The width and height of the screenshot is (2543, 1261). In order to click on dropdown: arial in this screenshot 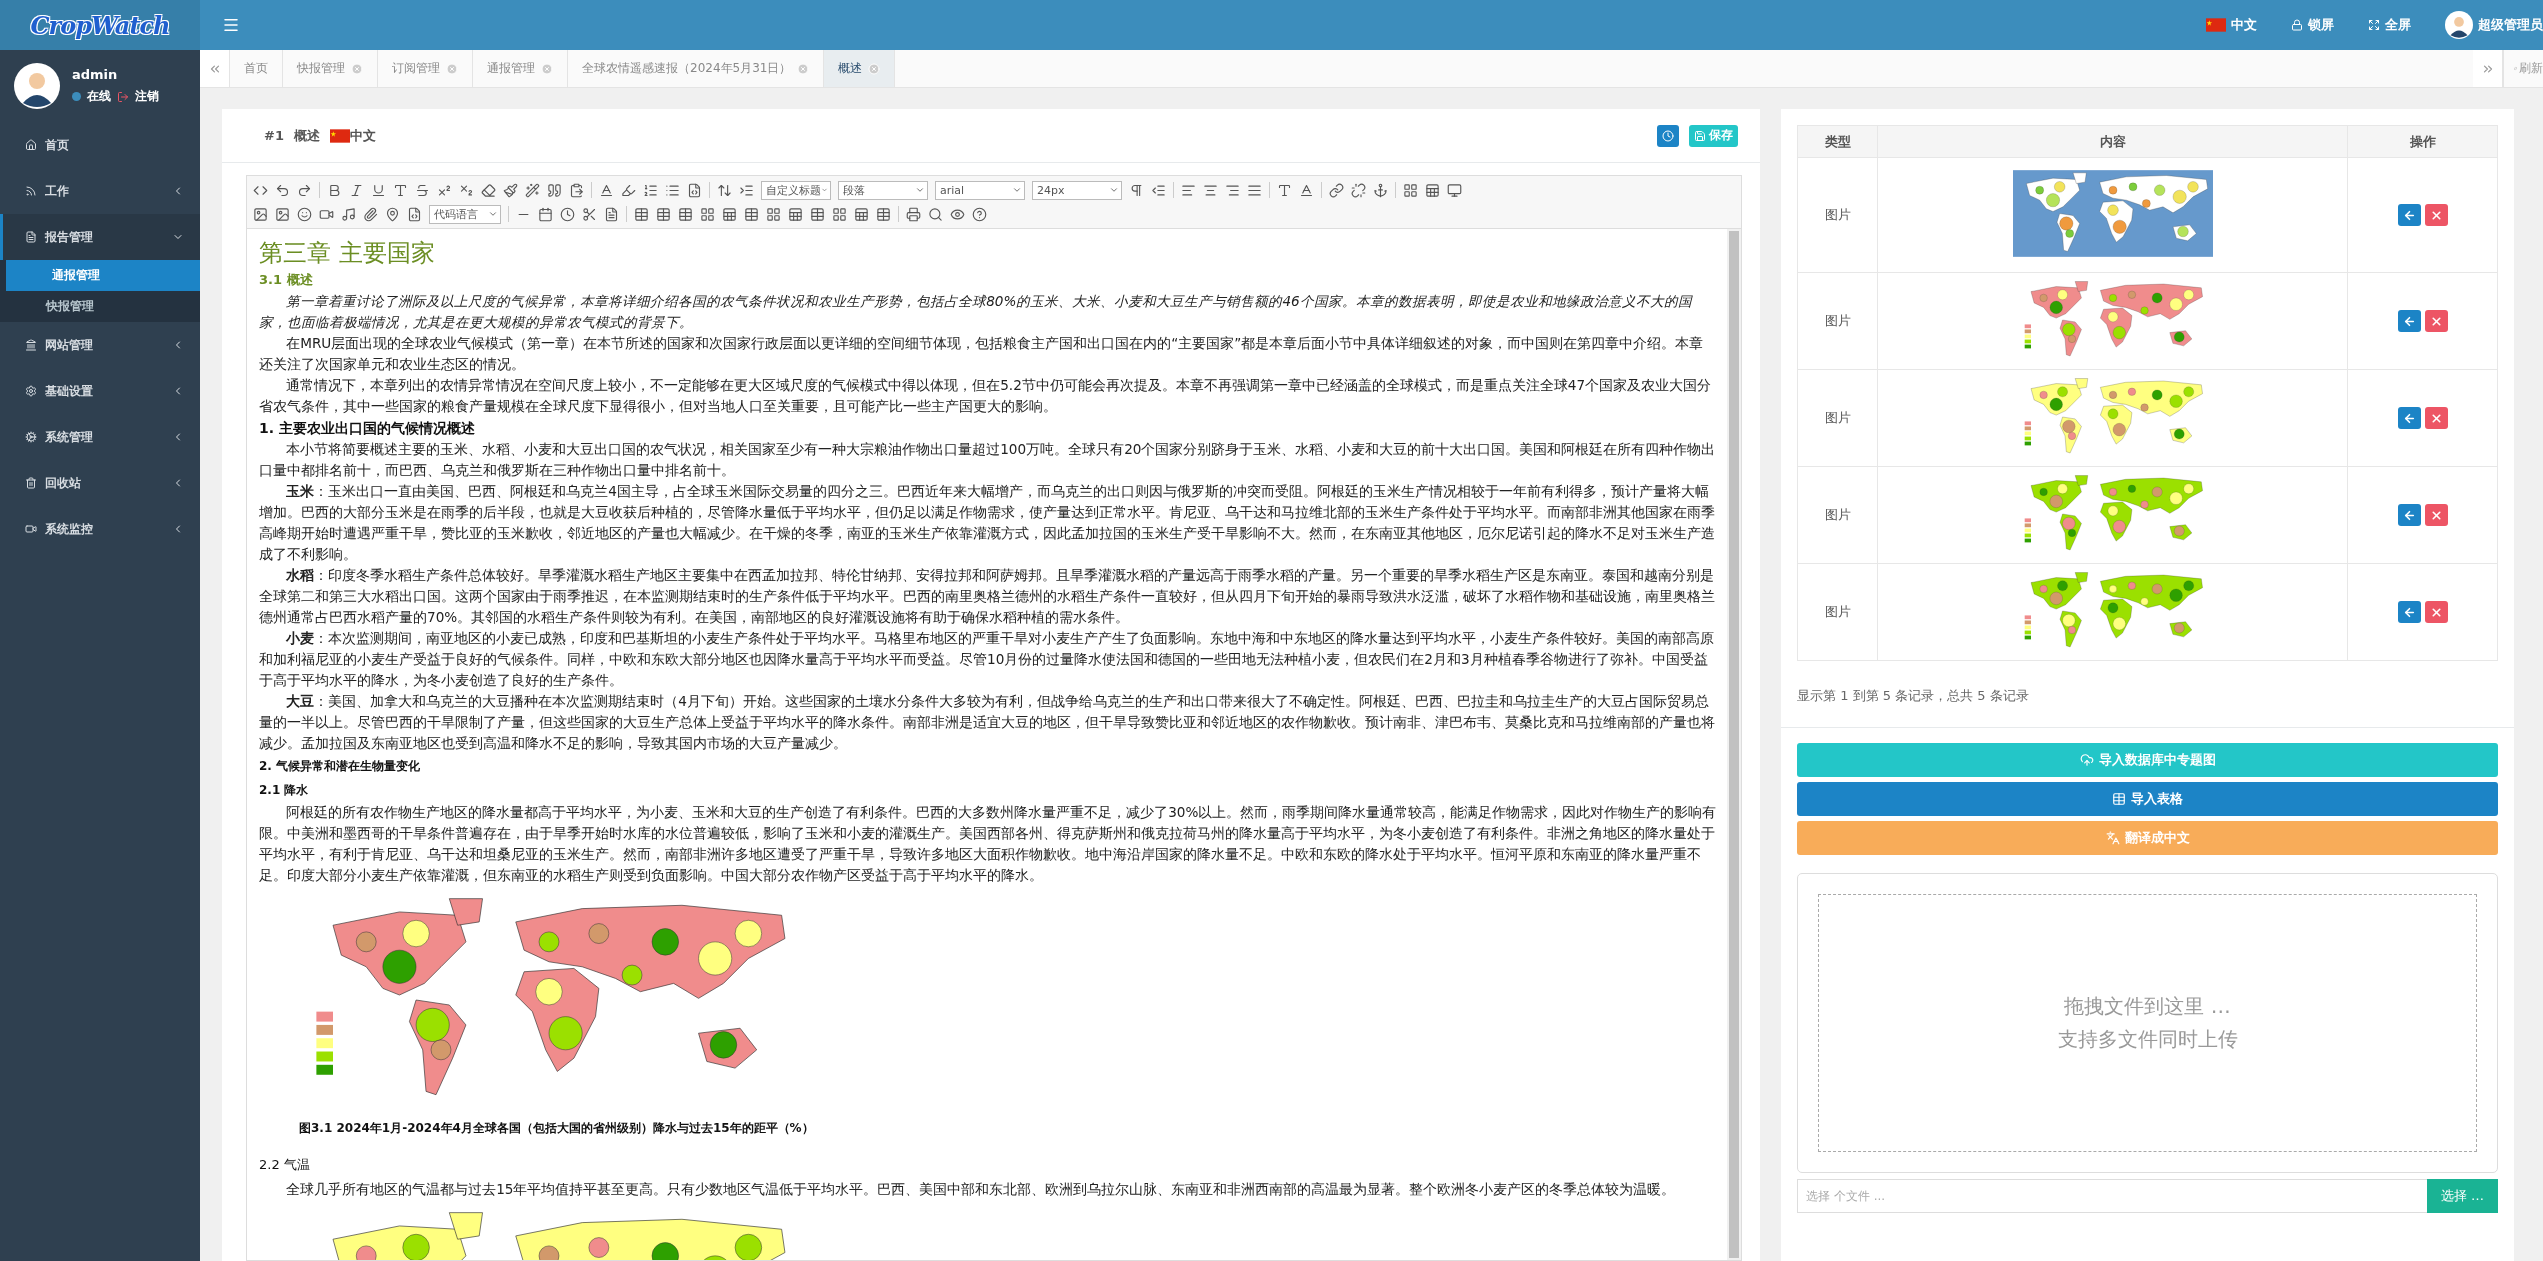, I will do `click(980, 190)`.